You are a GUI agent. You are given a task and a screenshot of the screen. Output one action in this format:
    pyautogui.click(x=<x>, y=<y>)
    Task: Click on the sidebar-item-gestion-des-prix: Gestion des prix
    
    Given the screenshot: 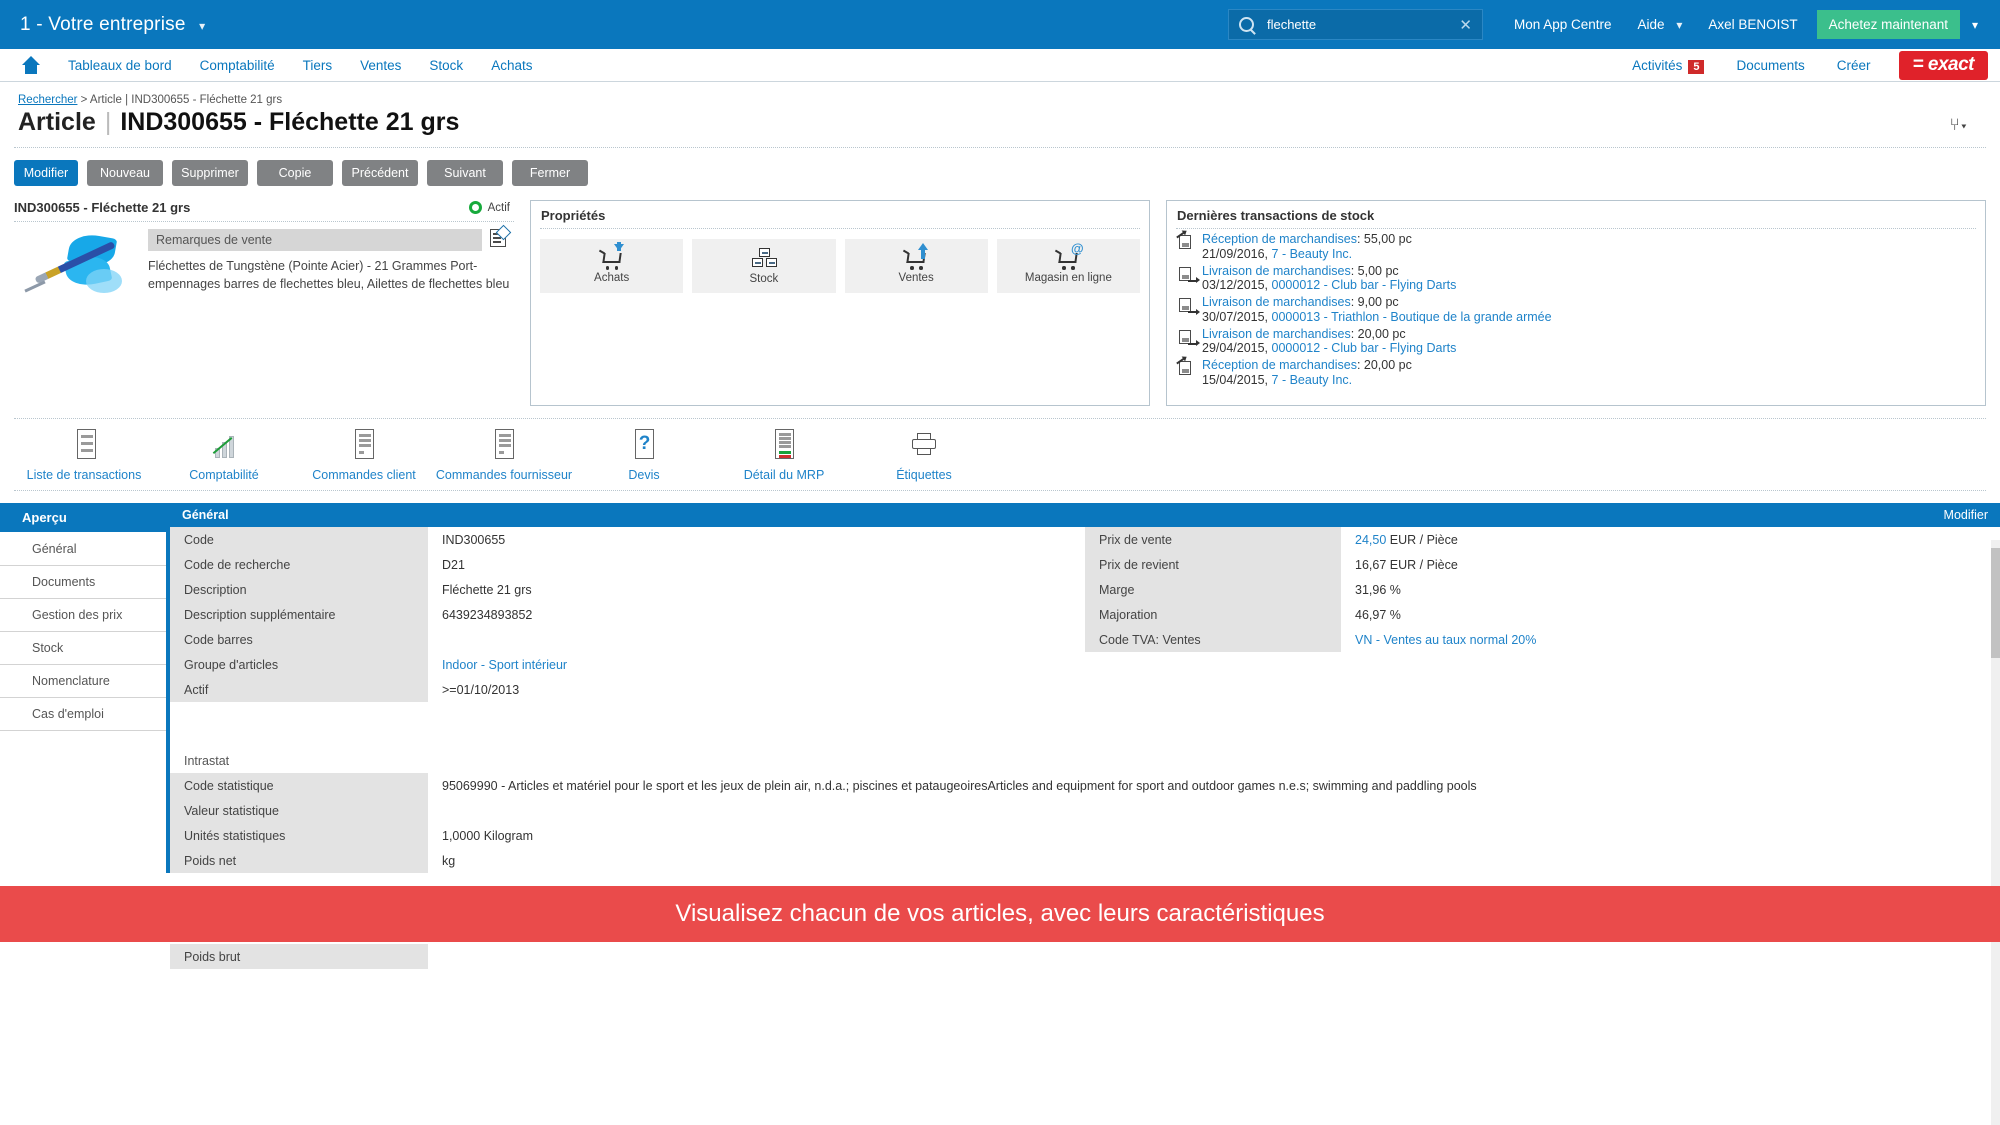 What is the action you would take?
    pyautogui.click(x=83, y=615)
    